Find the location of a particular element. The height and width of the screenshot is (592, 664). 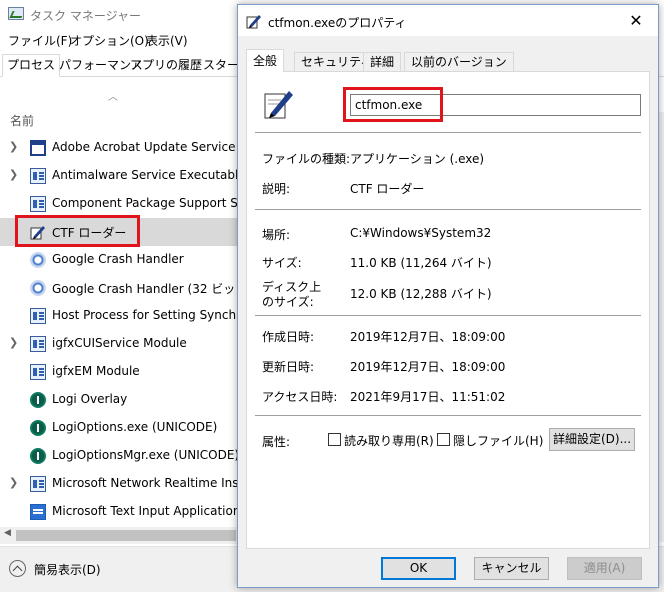

readonly-label: 読み取り専用(R) is located at coordinates (389, 440).